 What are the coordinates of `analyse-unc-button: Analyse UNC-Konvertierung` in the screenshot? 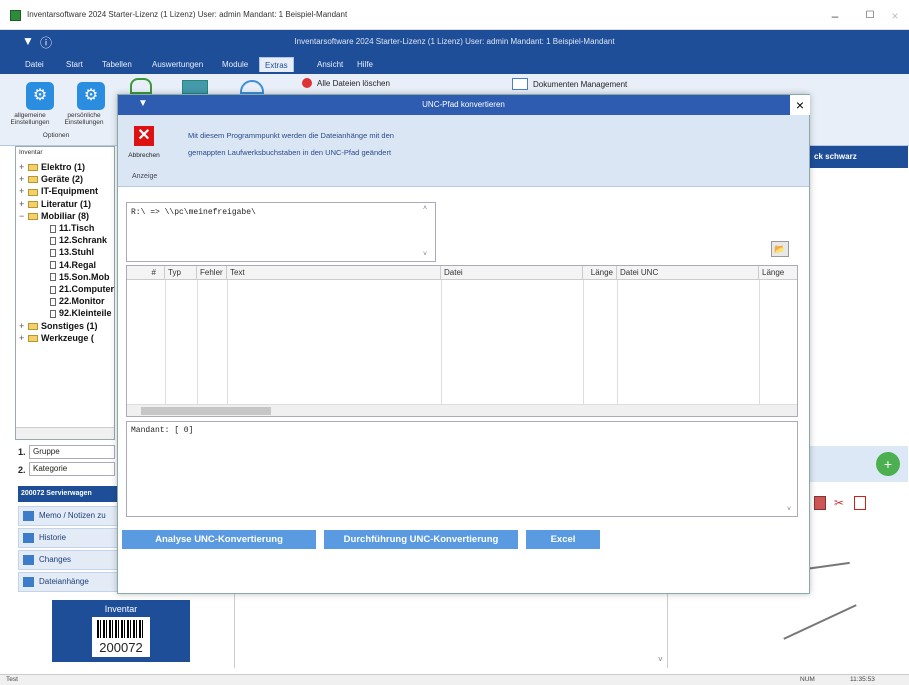 It's located at (219, 539).